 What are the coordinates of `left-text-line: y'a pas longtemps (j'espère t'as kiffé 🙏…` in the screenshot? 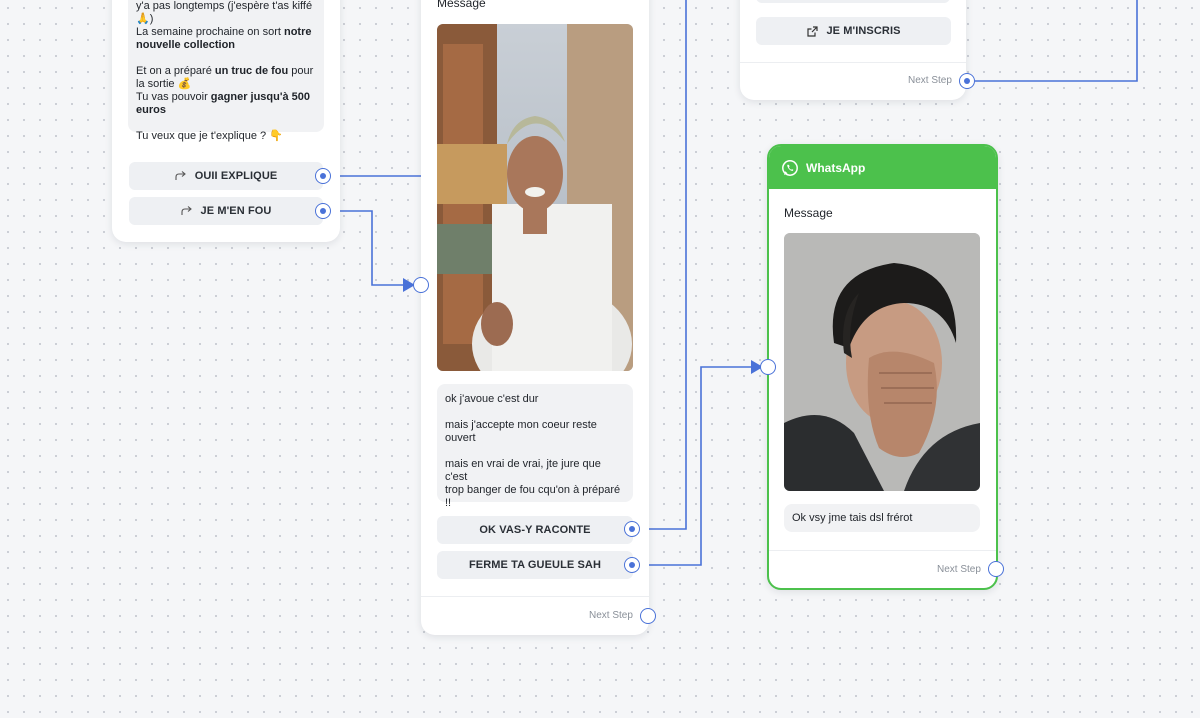 It's located at (226, 13).